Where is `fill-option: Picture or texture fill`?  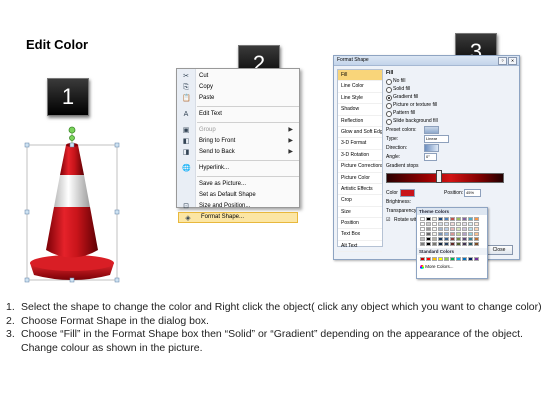 fill-option: Picture or texture fill is located at coordinates (450, 105).